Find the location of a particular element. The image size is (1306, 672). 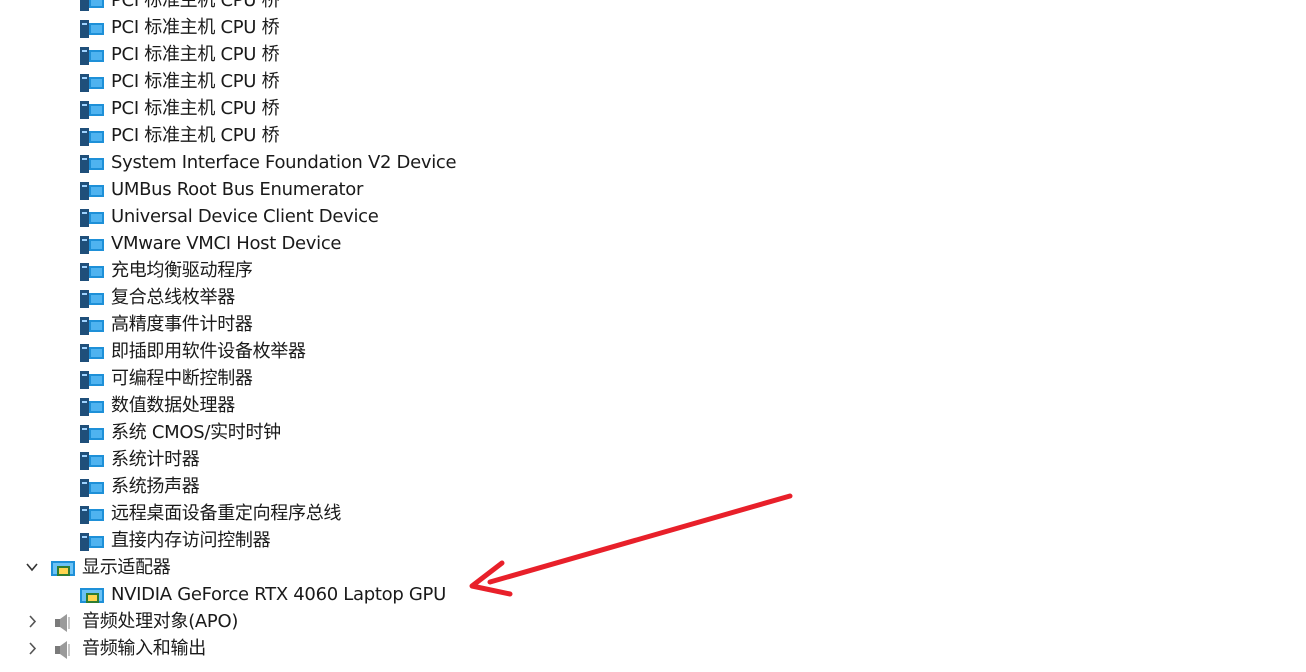

category-audio-inputs-outputs: 音频输入和输出 is located at coordinates (653, 648).